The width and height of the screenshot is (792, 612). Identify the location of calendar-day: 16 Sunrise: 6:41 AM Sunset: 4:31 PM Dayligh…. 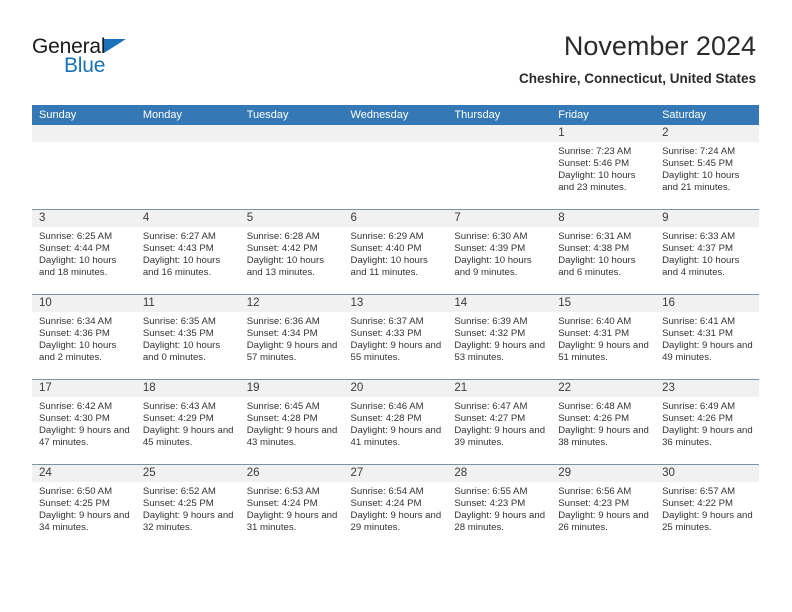
(707, 337).